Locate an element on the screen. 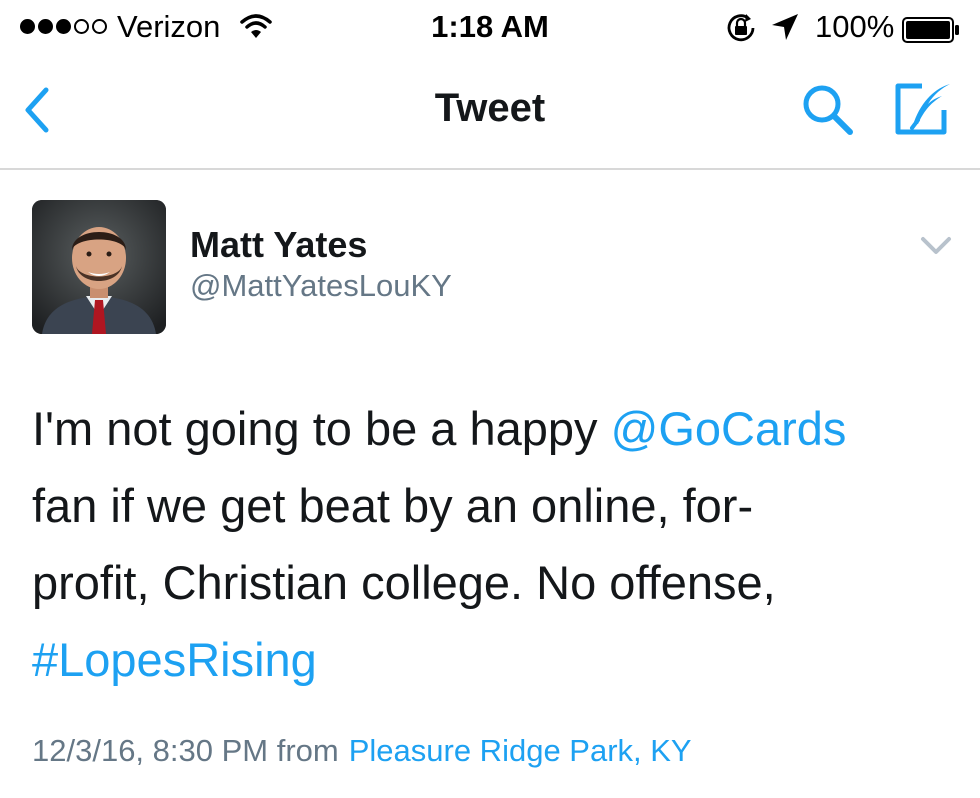 The image size is (980, 798). hashtag-link: #LopesRising is located at coordinates (174, 659).